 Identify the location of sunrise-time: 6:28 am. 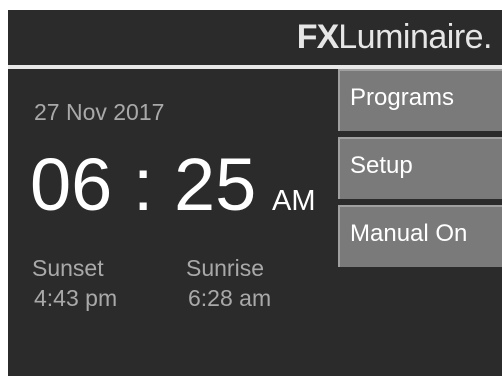
(230, 298).